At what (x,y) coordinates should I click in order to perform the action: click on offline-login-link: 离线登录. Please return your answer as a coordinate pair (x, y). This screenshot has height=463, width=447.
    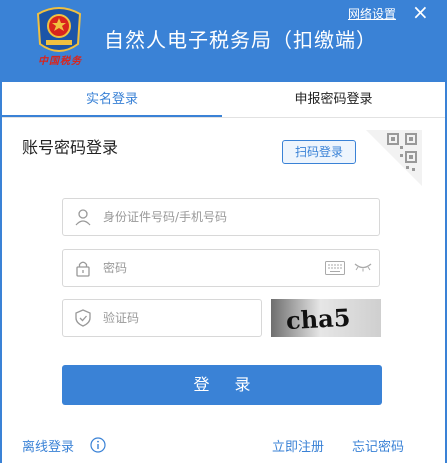
    Looking at the image, I should click on (48, 445).